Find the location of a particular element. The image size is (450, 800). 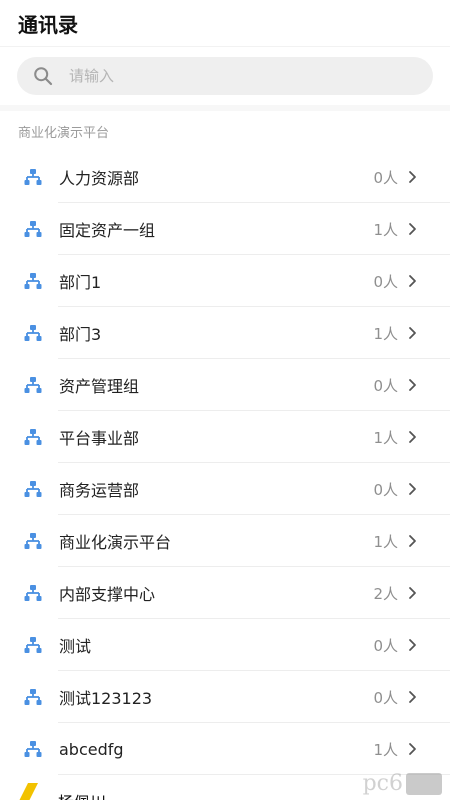

department-name: 平台事业部 is located at coordinates (99, 438).